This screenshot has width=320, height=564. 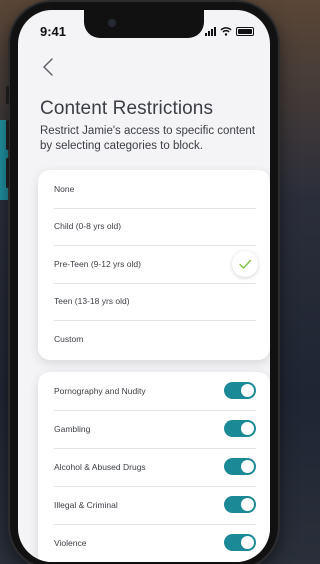 I want to click on page-title: Content Restrictions, so click(x=127, y=108).